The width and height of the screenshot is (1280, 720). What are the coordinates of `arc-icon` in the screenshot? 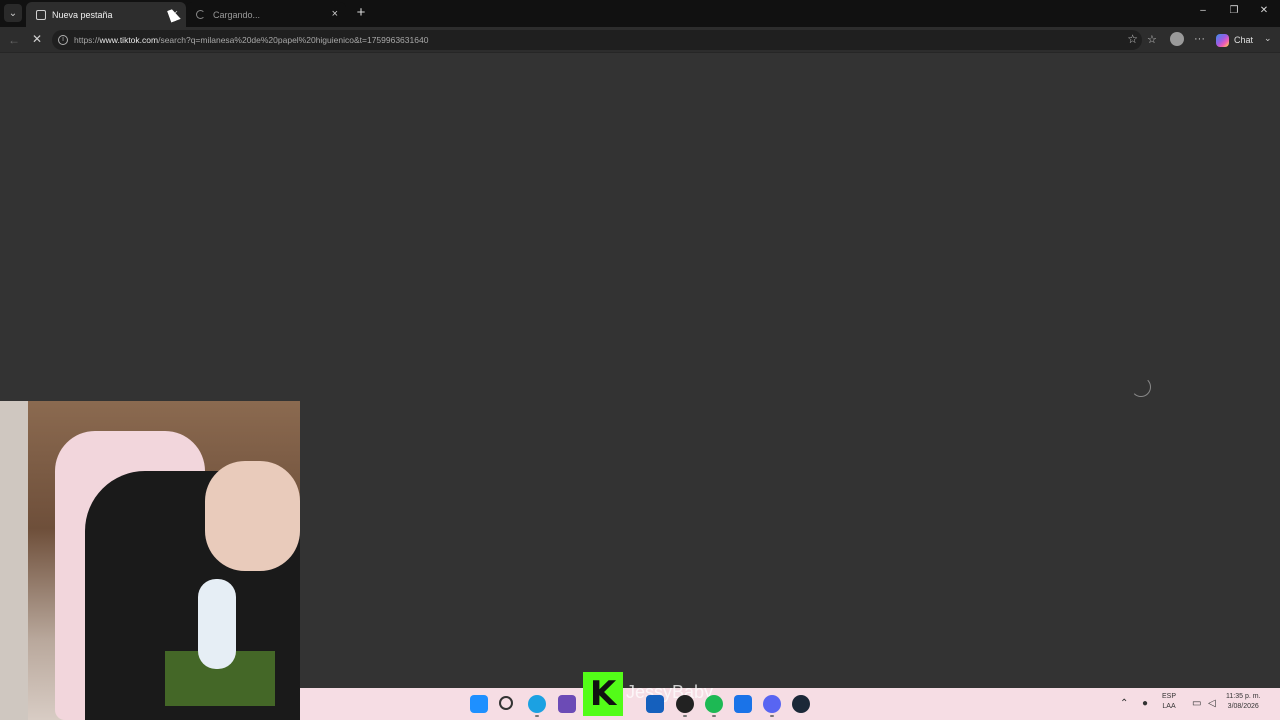 It's located at (743, 704).